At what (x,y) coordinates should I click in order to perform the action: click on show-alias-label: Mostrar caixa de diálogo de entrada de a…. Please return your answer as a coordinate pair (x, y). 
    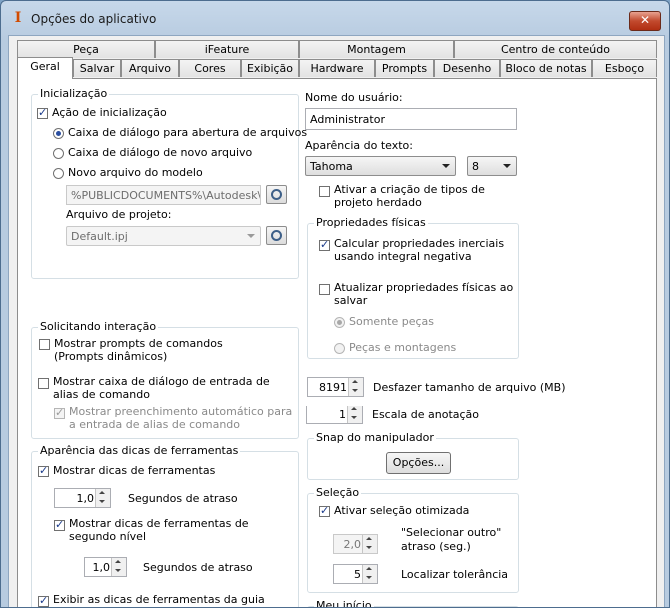
    Looking at the image, I should click on (161, 388).